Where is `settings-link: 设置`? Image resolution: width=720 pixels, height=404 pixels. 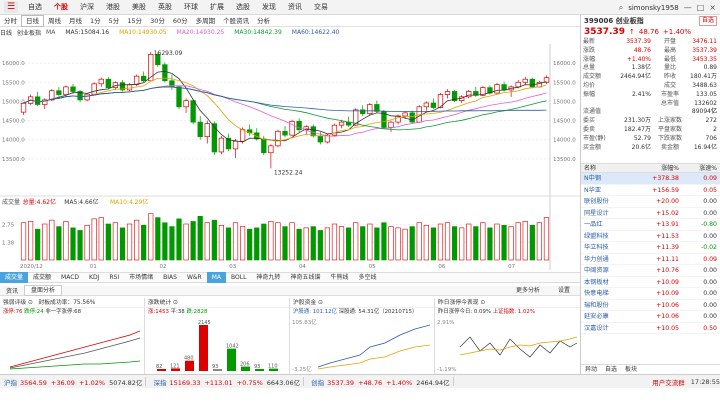
settings-link: 设置 is located at coordinates (564, 291).